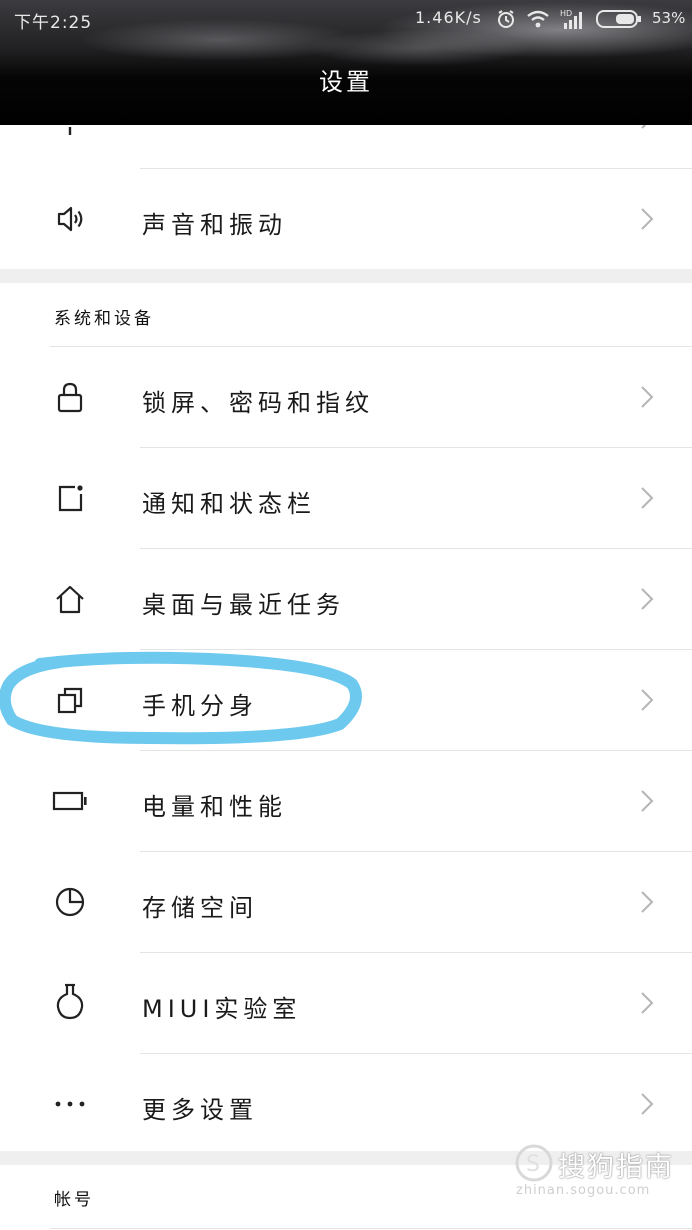 The width and height of the screenshot is (692, 1230). What do you see at coordinates (70, 219) in the screenshot?
I see `speaker-icon` at bounding box center [70, 219].